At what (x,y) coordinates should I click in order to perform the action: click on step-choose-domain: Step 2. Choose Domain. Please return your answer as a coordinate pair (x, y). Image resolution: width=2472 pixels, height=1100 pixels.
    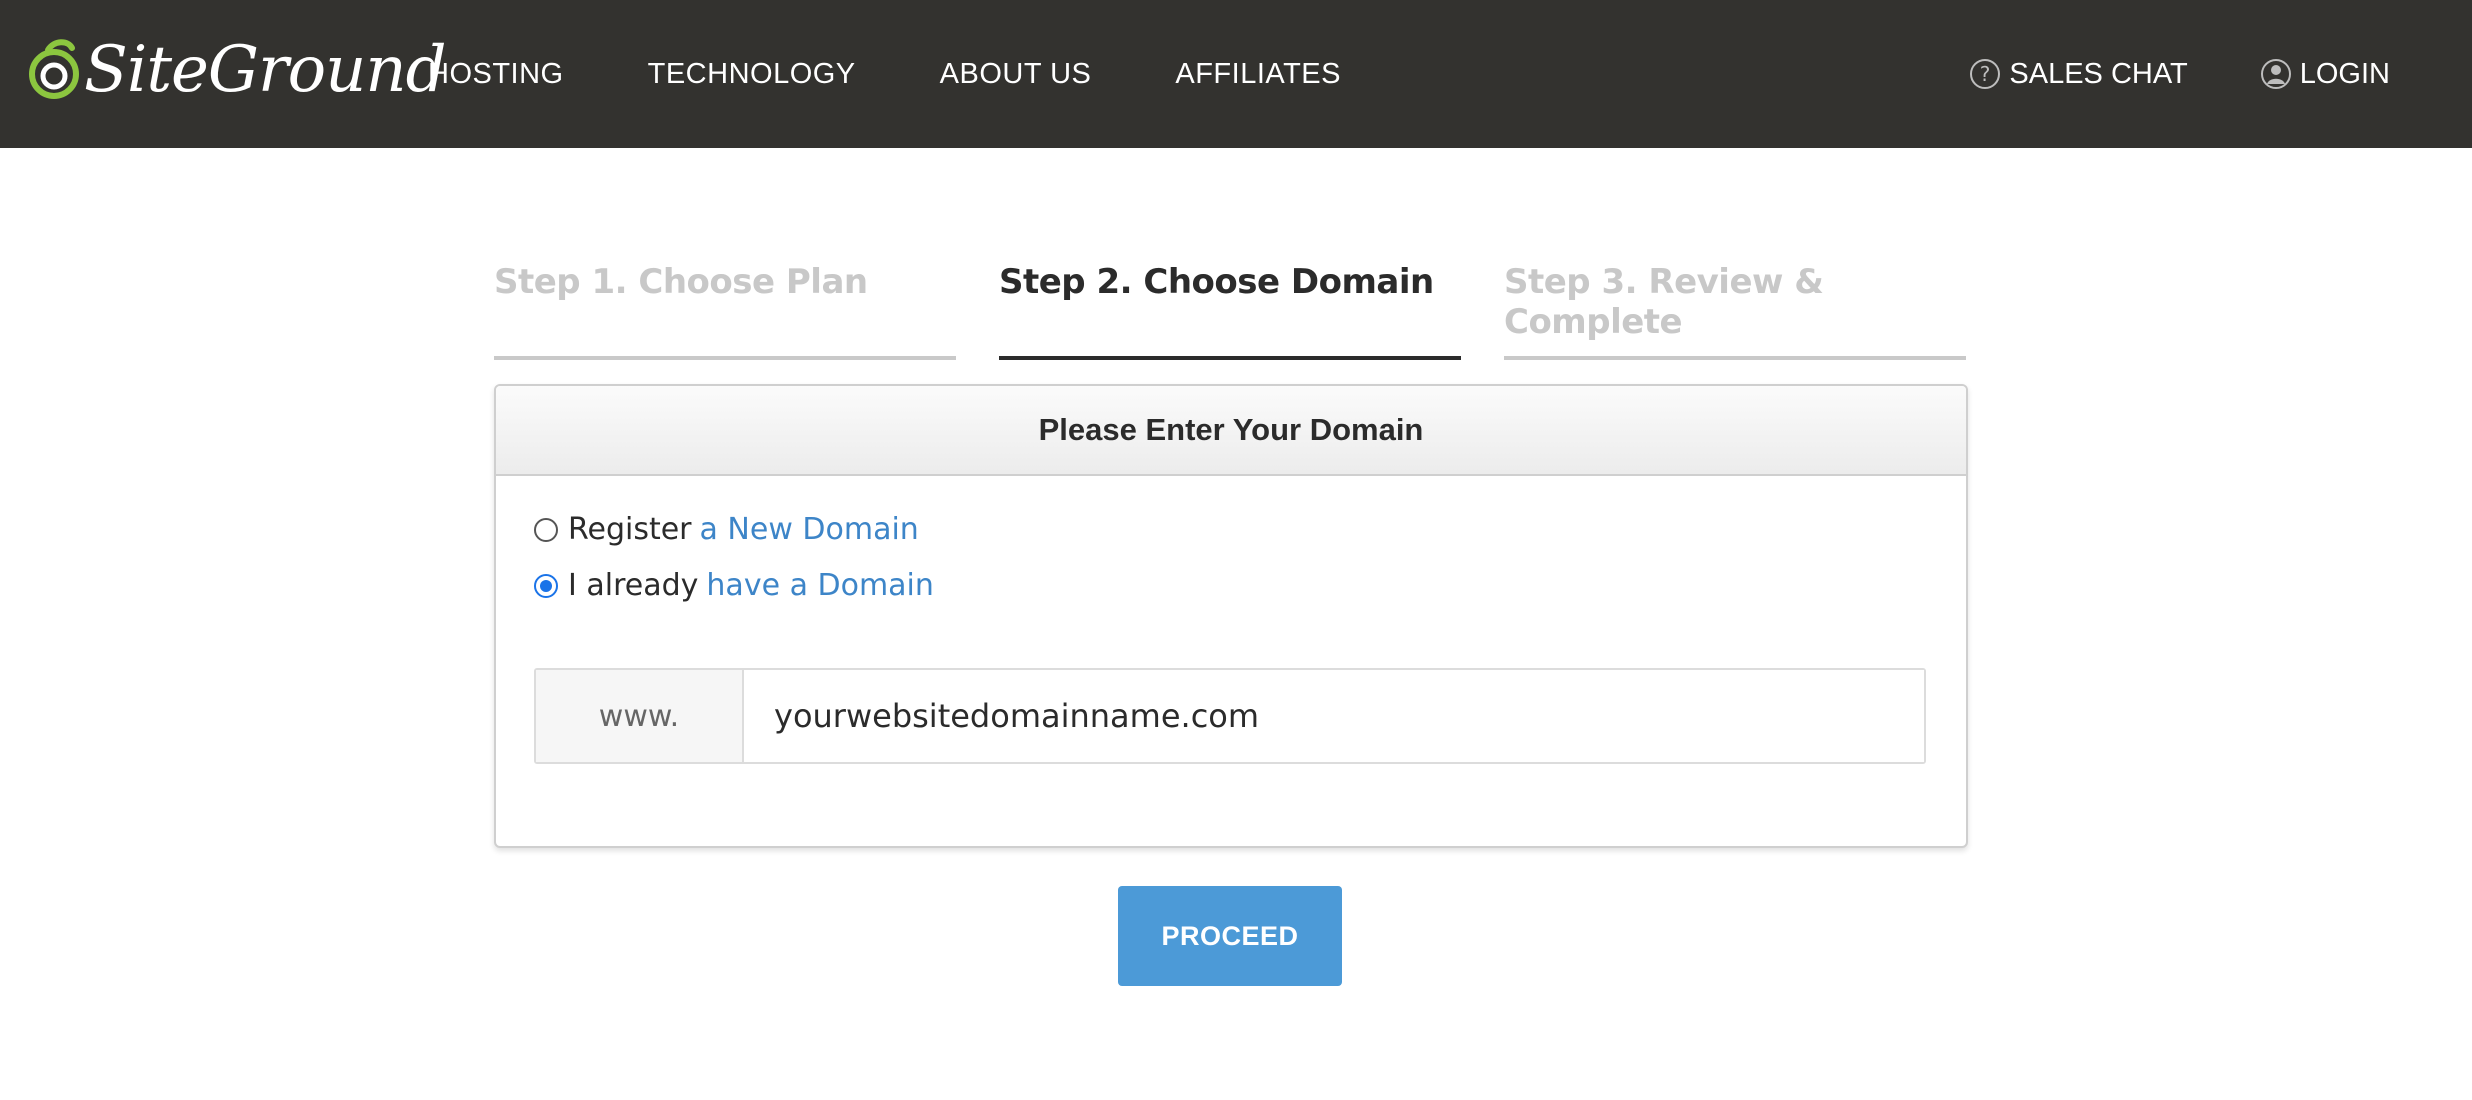
    Looking at the image, I should click on (1230, 311).